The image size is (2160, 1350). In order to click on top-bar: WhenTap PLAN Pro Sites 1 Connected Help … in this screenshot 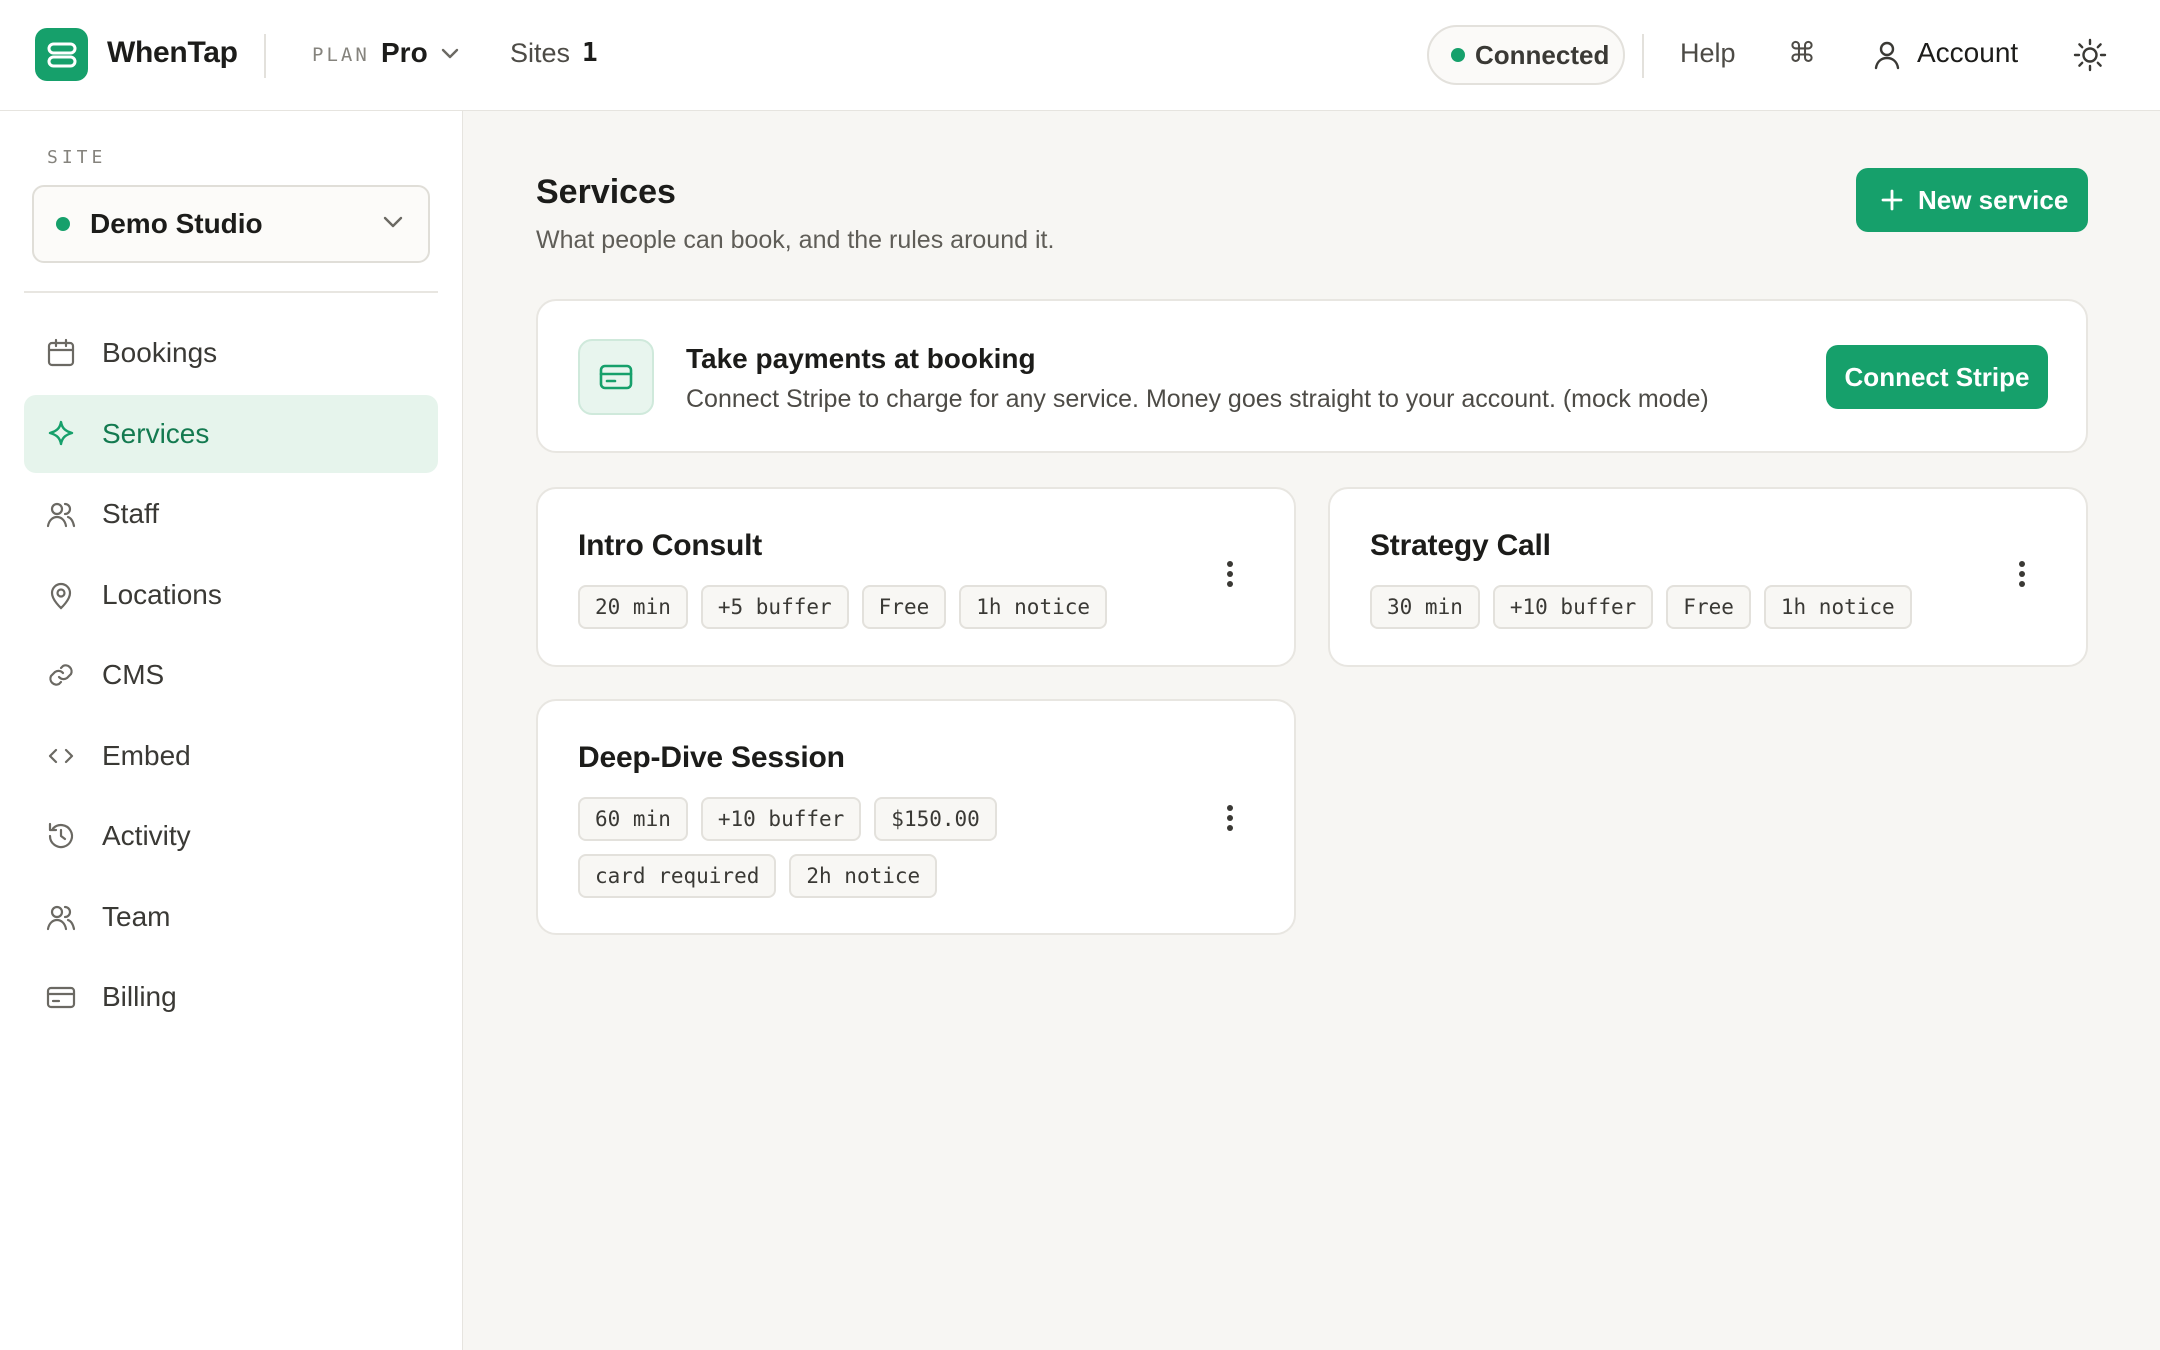, I will do `click(1080, 55)`.